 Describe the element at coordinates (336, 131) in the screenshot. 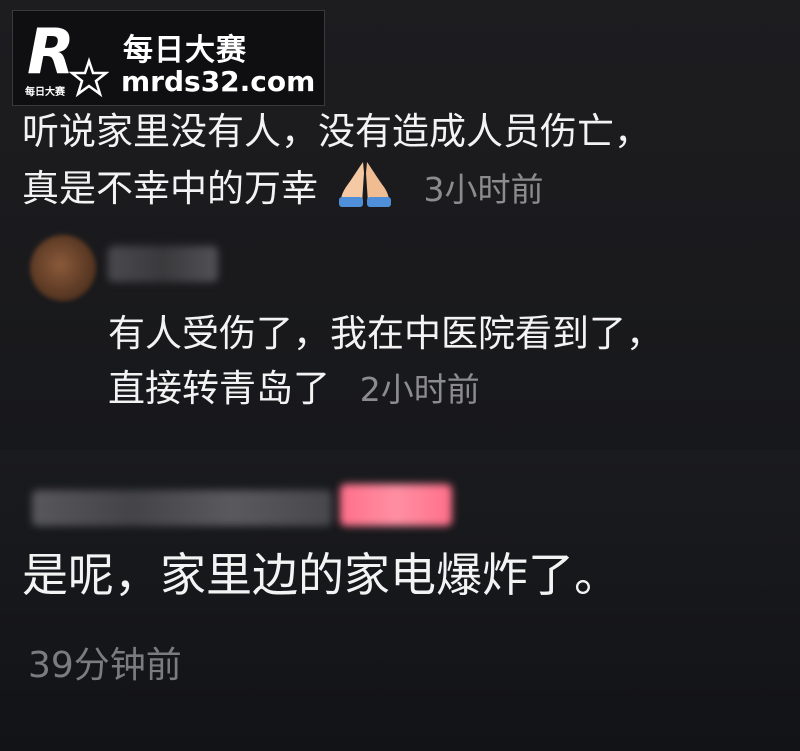

I see `comment-1-line-1: 听说家里没有人，没有造成人员伤亡，` at that location.